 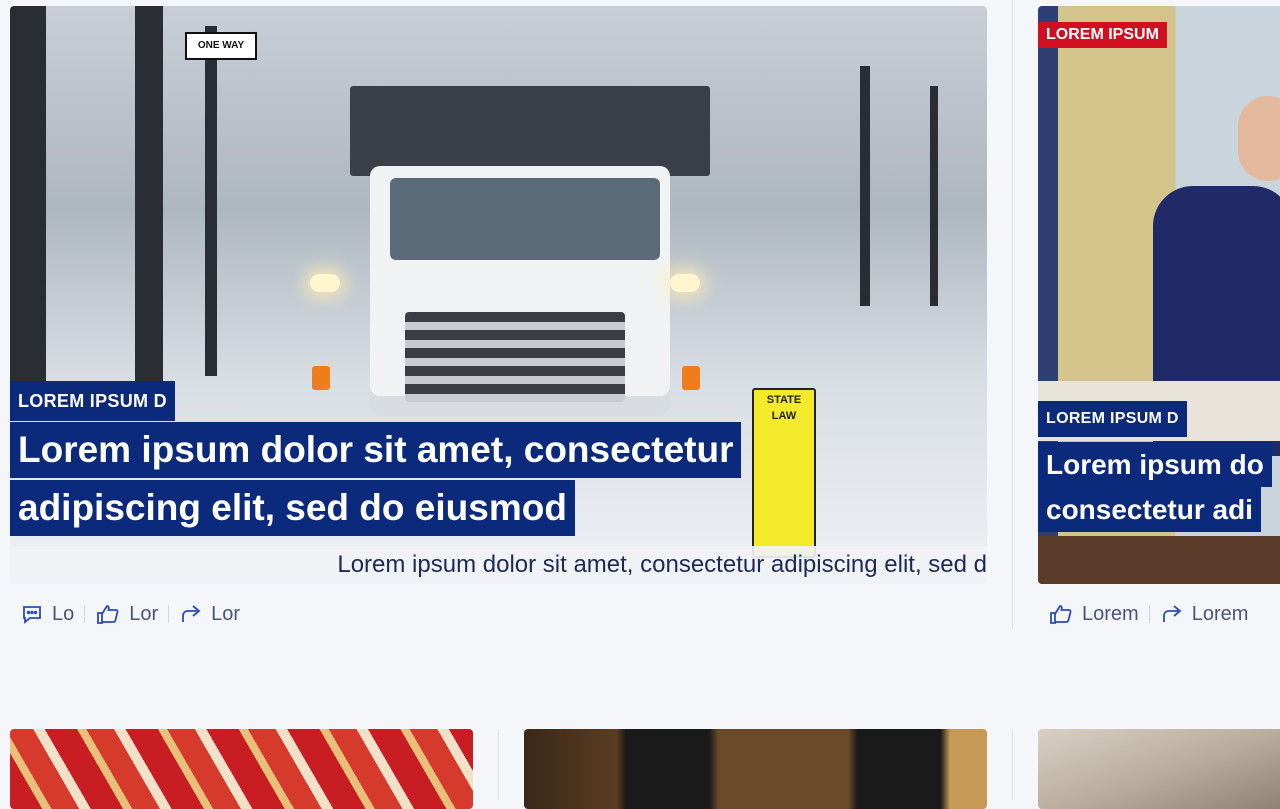 What do you see at coordinates (292, 508) in the screenshot?
I see `headline-line: adipiscing elit, sed do eiusmod` at bounding box center [292, 508].